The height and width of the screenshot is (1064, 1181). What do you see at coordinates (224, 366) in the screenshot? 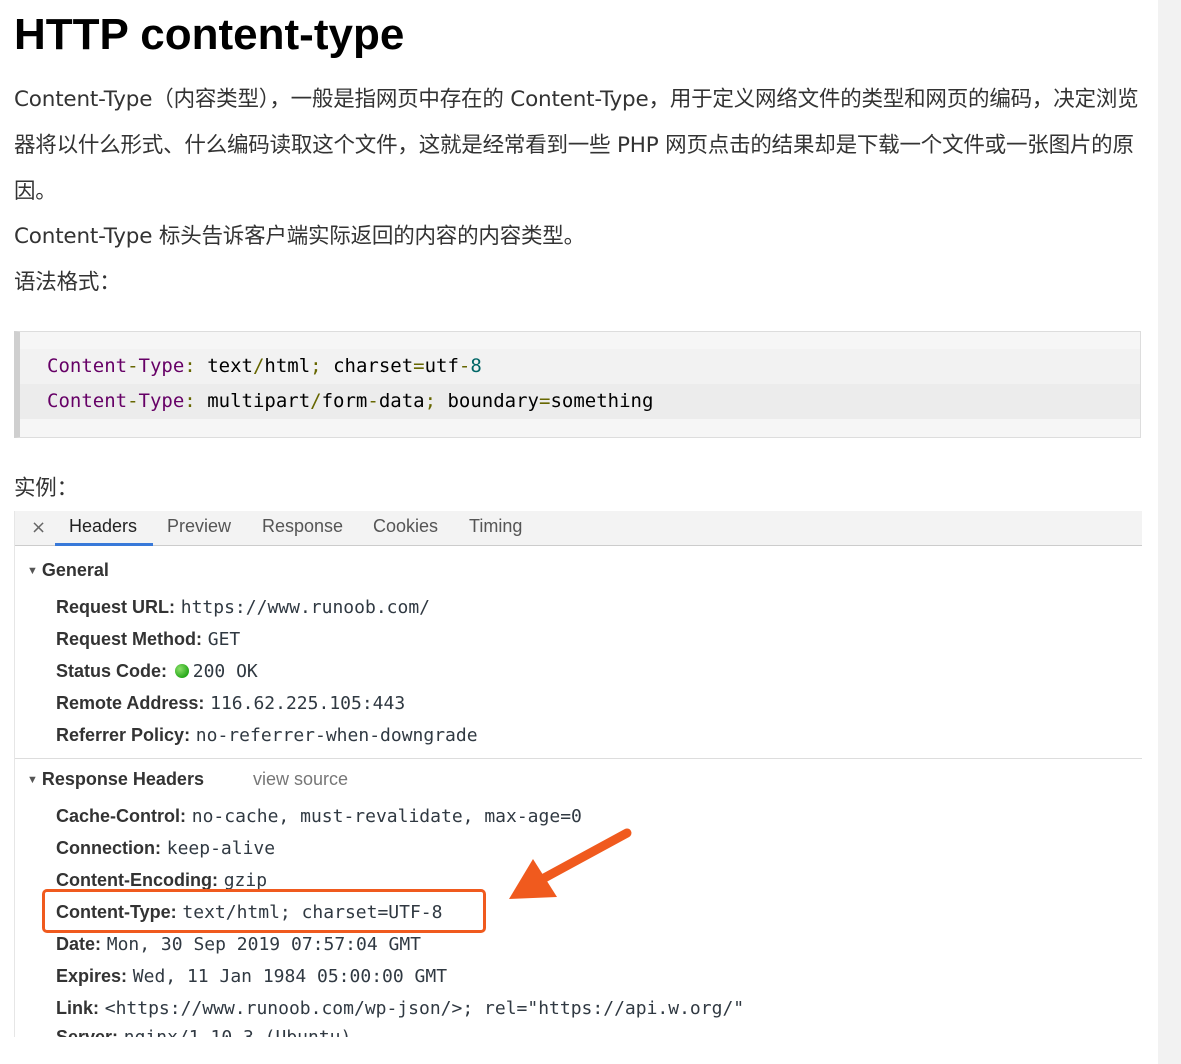
I see `code-token: text` at bounding box center [224, 366].